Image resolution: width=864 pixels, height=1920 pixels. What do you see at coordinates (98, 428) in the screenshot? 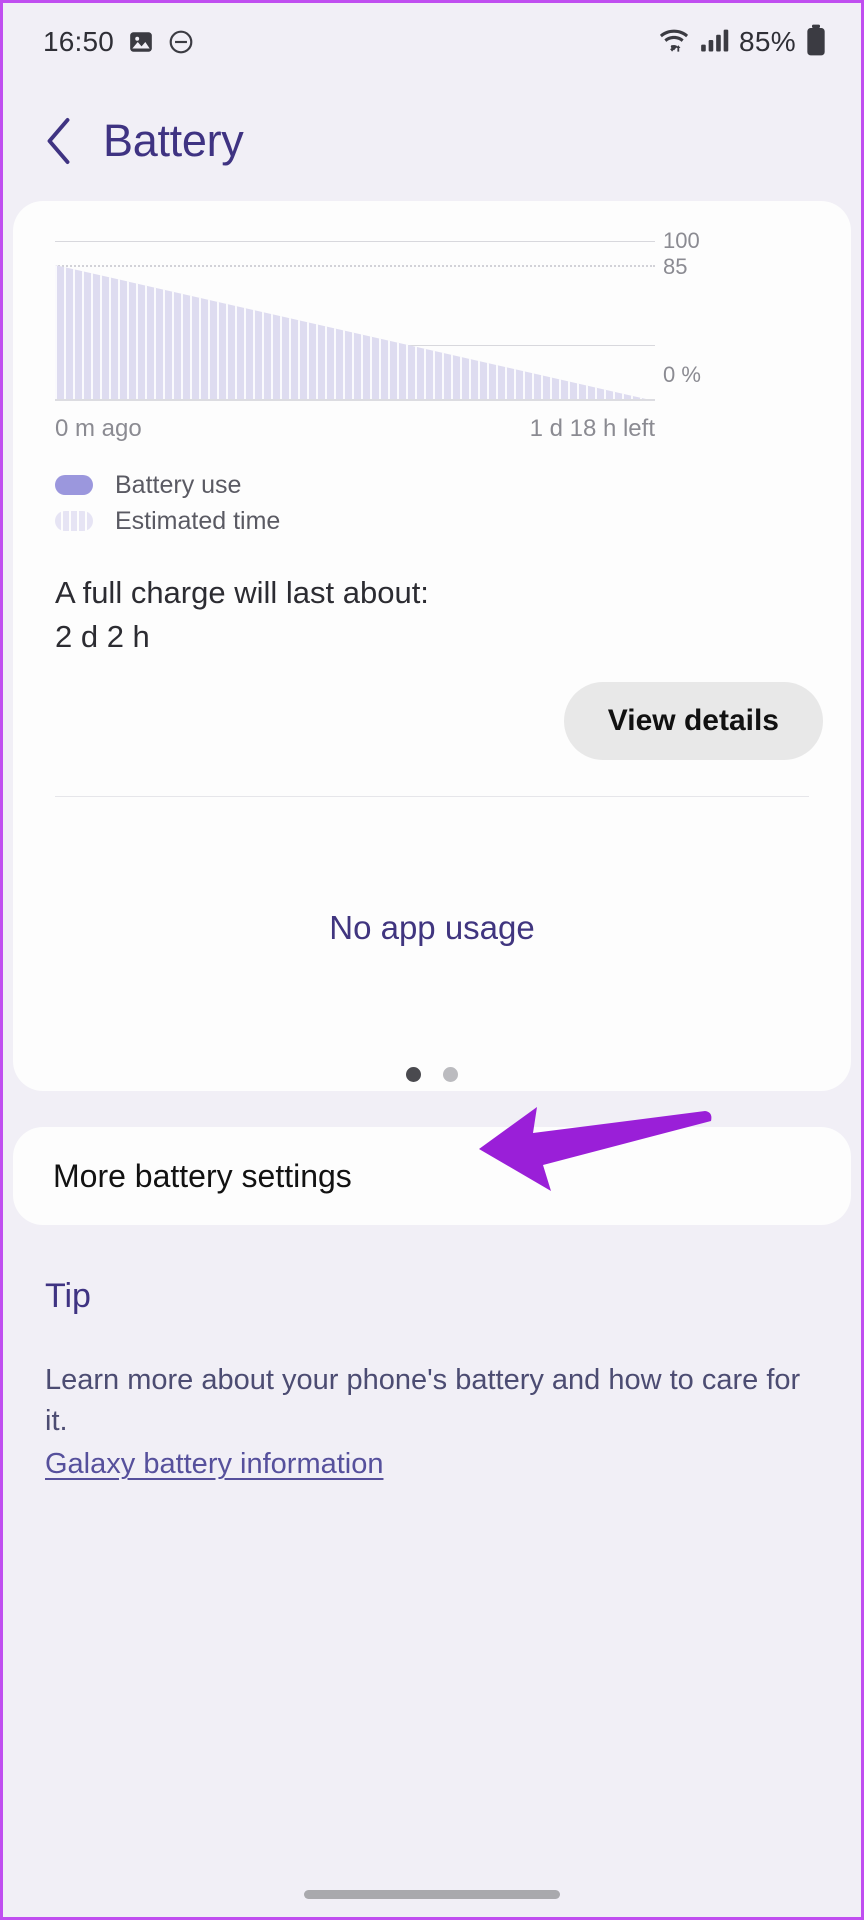
I see `x-tick-start: 0 m ago` at bounding box center [98, 428].